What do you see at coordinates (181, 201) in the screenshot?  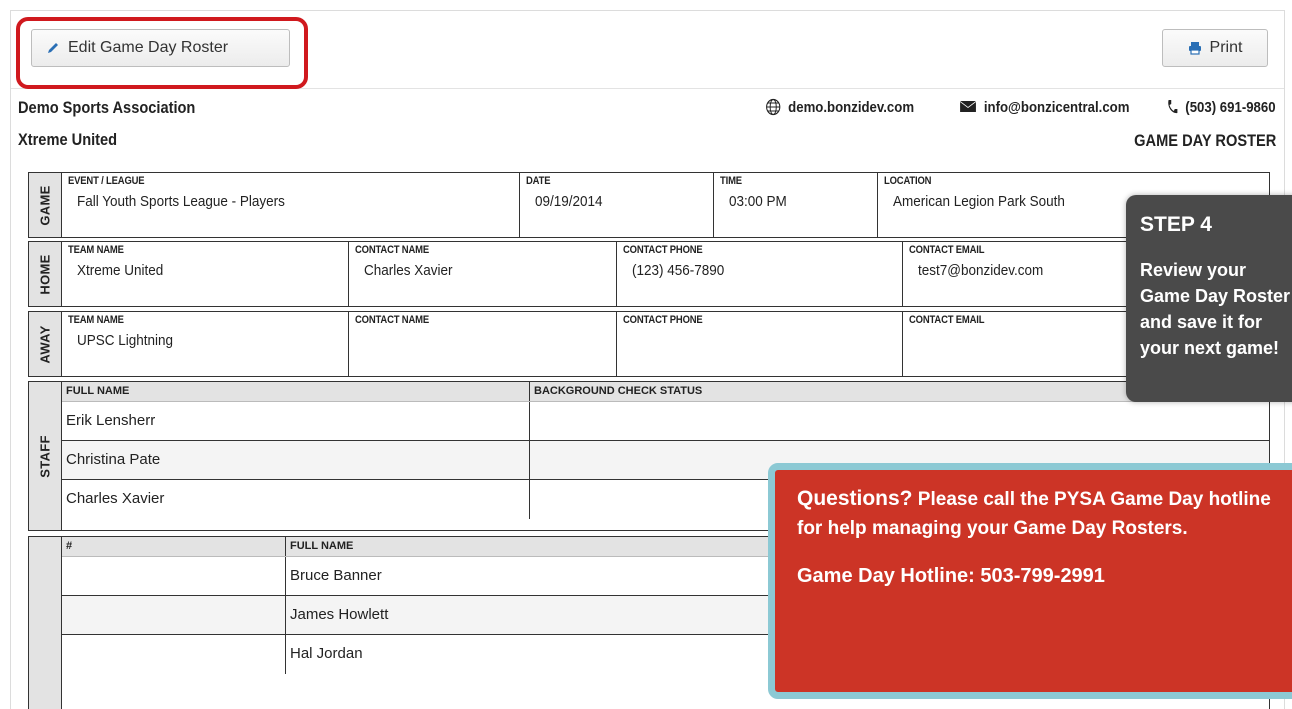 I see `event-value: Fall Youth Sports League - Players` at bounding box center [181, 201].